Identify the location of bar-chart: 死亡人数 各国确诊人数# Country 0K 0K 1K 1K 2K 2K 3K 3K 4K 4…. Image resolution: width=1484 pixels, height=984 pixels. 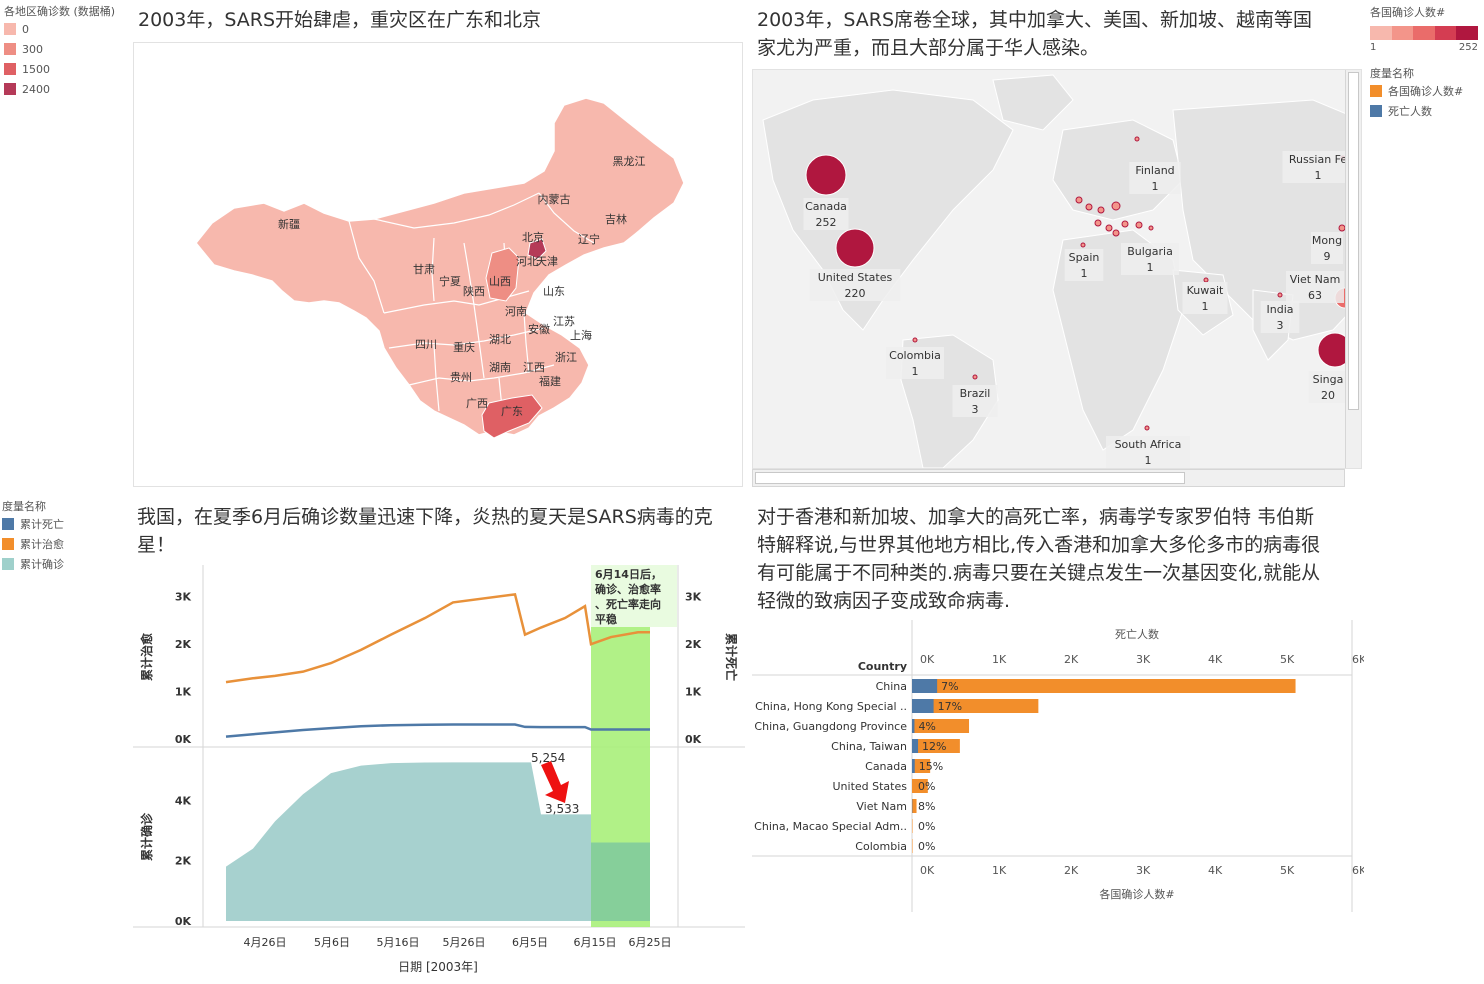
(1059, 766).